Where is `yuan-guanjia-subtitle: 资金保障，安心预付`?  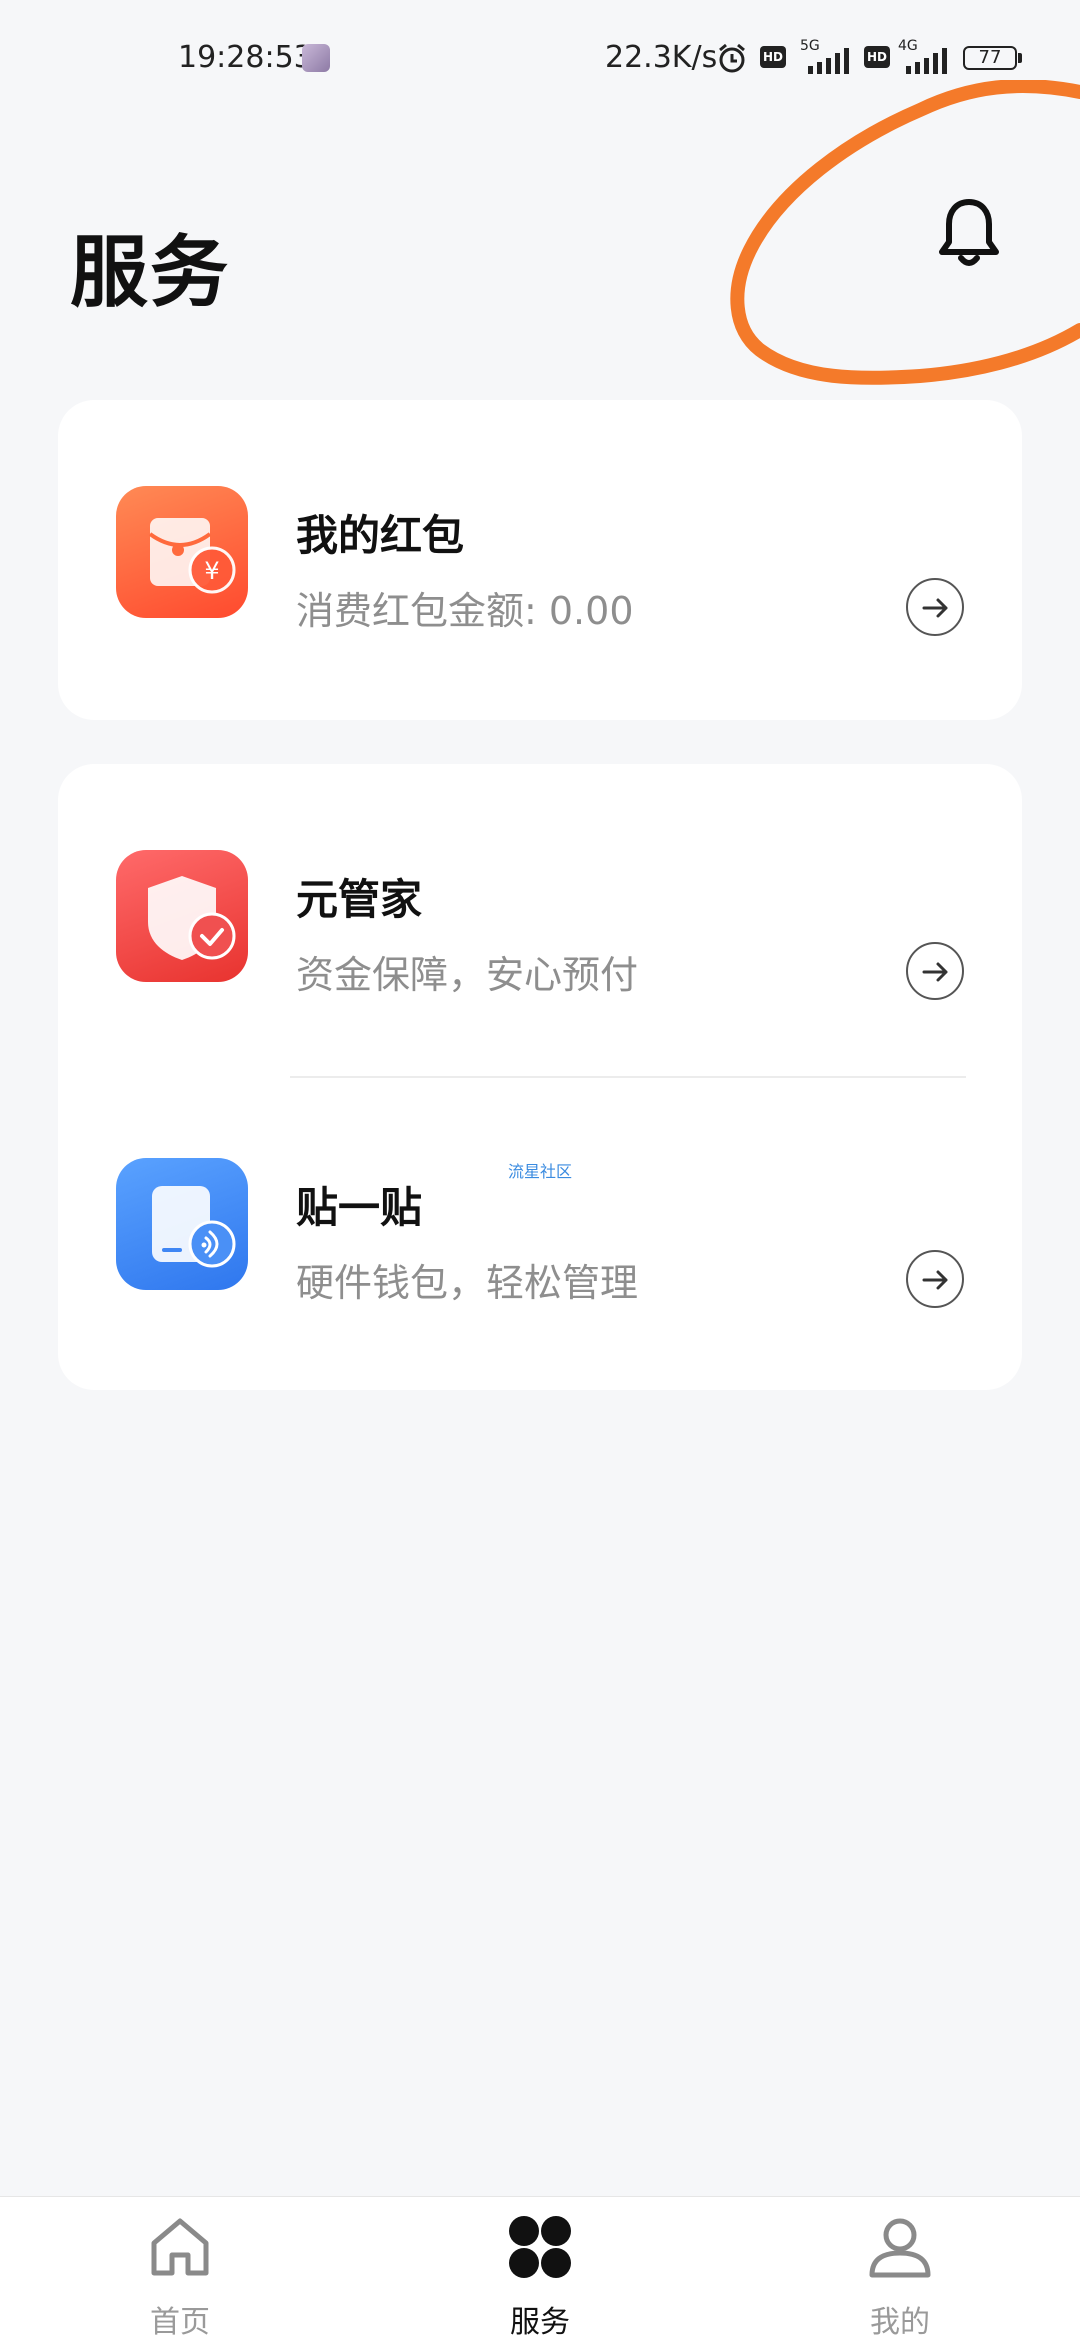
yuan-guanjia-subtitle: 资金保障，安心预付 is located at coordinates (467, 975).